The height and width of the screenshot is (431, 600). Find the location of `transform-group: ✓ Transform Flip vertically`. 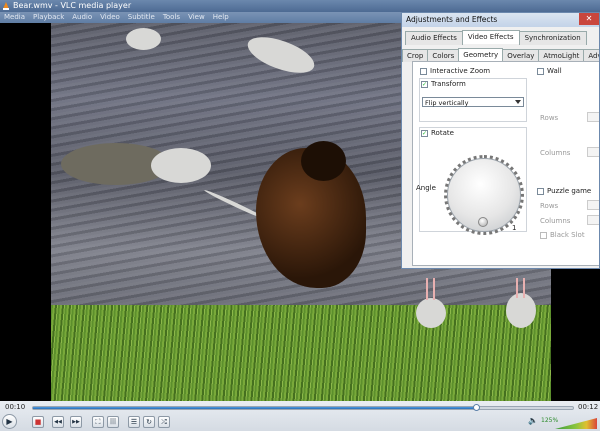

transform-group: ✓ Transform Flip vertically is located at coordinates (473, 100).